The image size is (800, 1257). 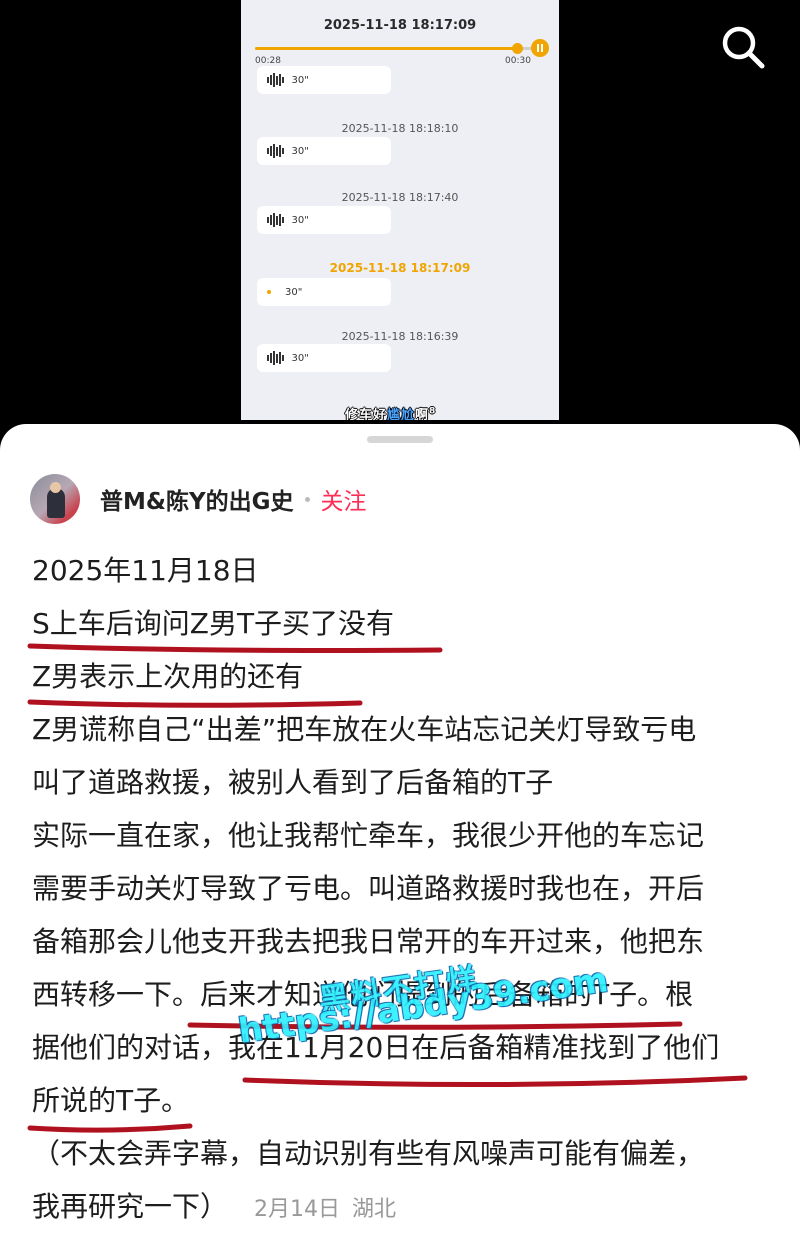 What do you see at coordinates (400, 268) in the screenshot?
I see `message-timestamp-active: 2025-11-18 18:17:09` at bounding box center [400, 268].